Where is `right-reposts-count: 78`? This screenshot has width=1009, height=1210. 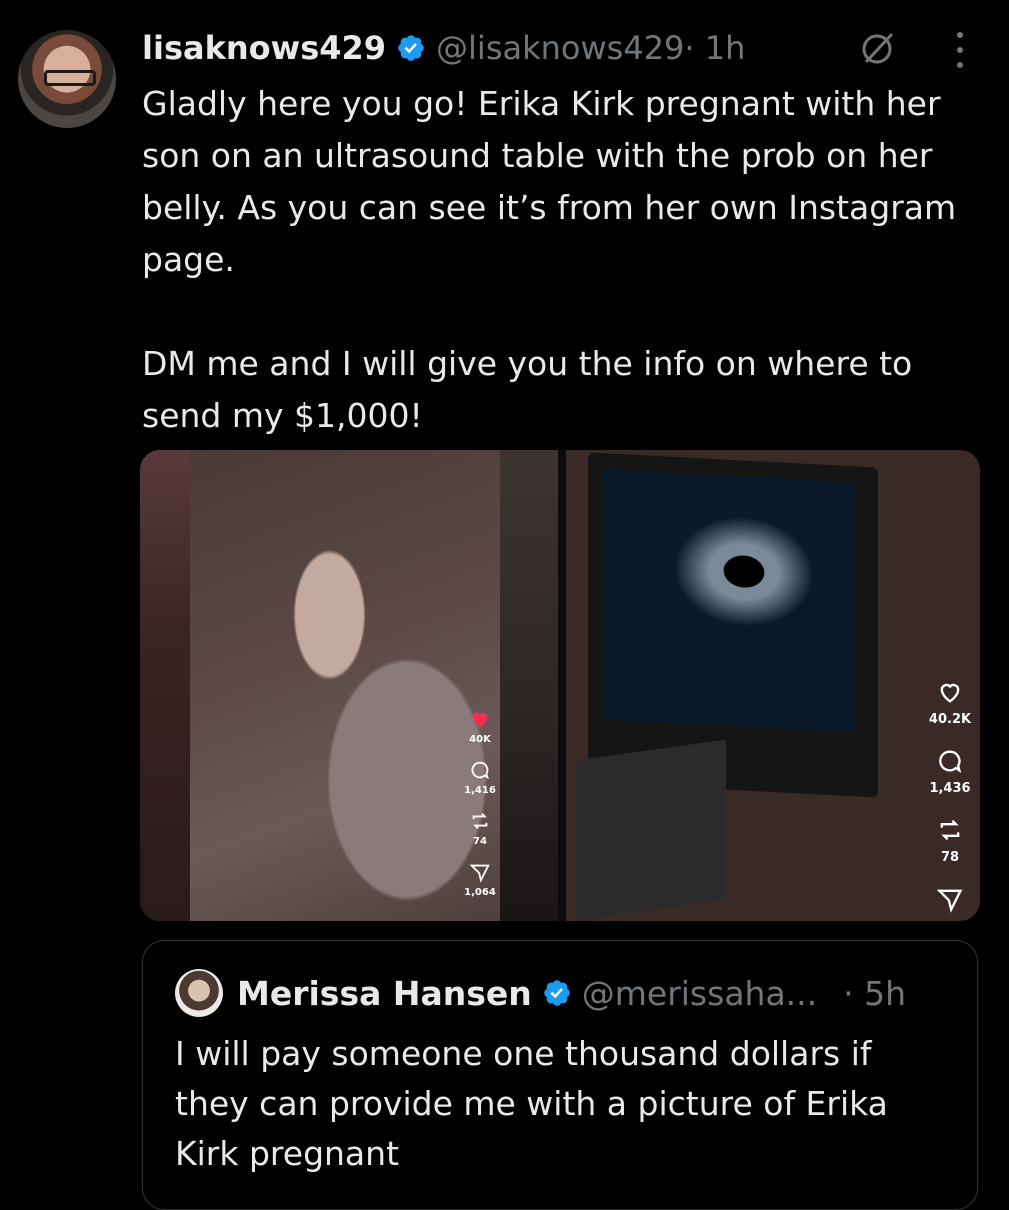
right-reposts-count: 78 is located at coordinates (950, 857).